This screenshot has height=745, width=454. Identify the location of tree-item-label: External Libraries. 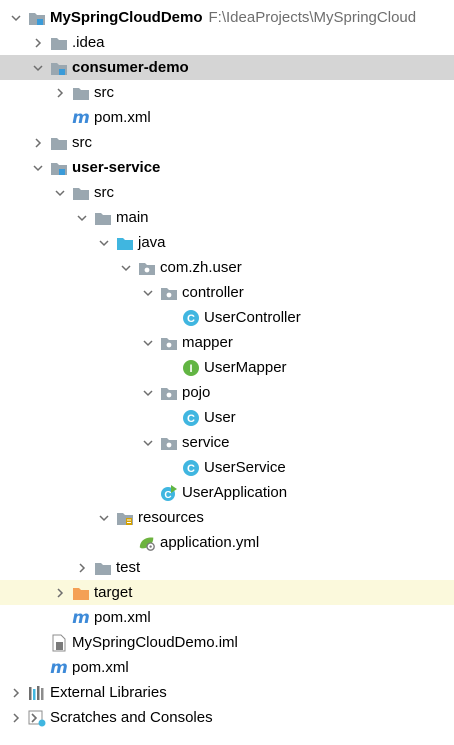
(108, 692).